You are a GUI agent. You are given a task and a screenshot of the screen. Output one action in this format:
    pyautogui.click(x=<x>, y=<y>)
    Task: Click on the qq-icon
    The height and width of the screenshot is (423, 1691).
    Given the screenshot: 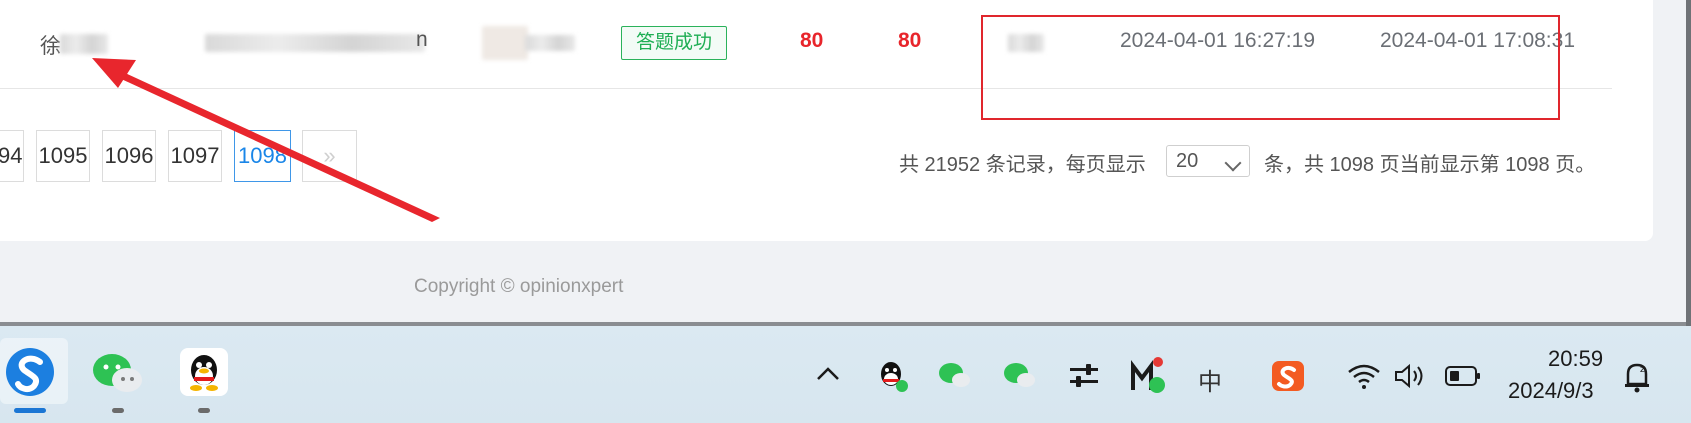 What is the action you would take?
    pyautogui.click(x=204, y=372)
    